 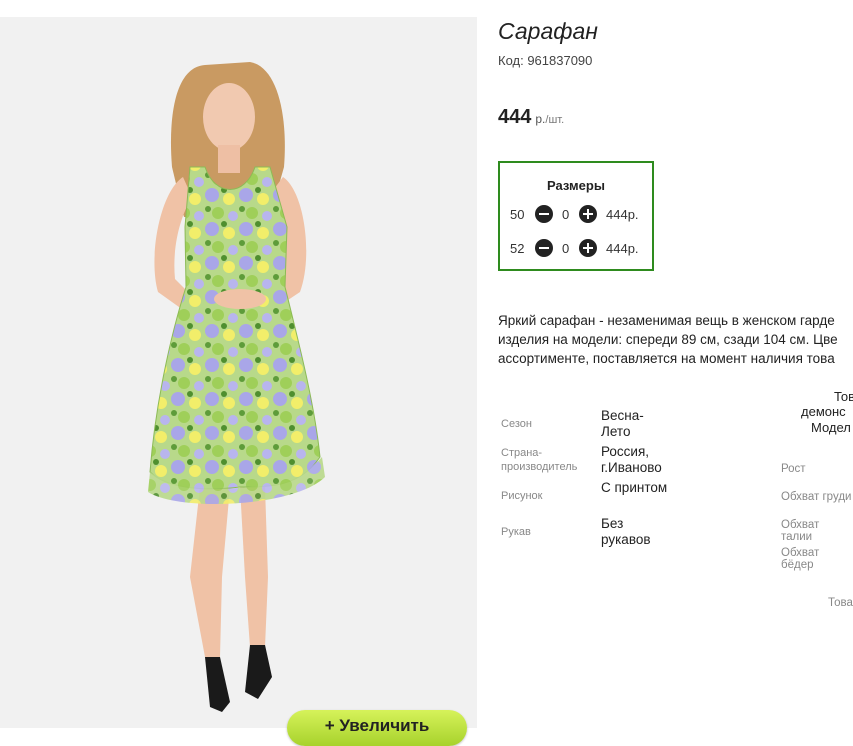 What do you see at coordinates (377, 728) in the screenshot?
I see `zoom-button: + Увеличить` at bounding box center [377, 728].